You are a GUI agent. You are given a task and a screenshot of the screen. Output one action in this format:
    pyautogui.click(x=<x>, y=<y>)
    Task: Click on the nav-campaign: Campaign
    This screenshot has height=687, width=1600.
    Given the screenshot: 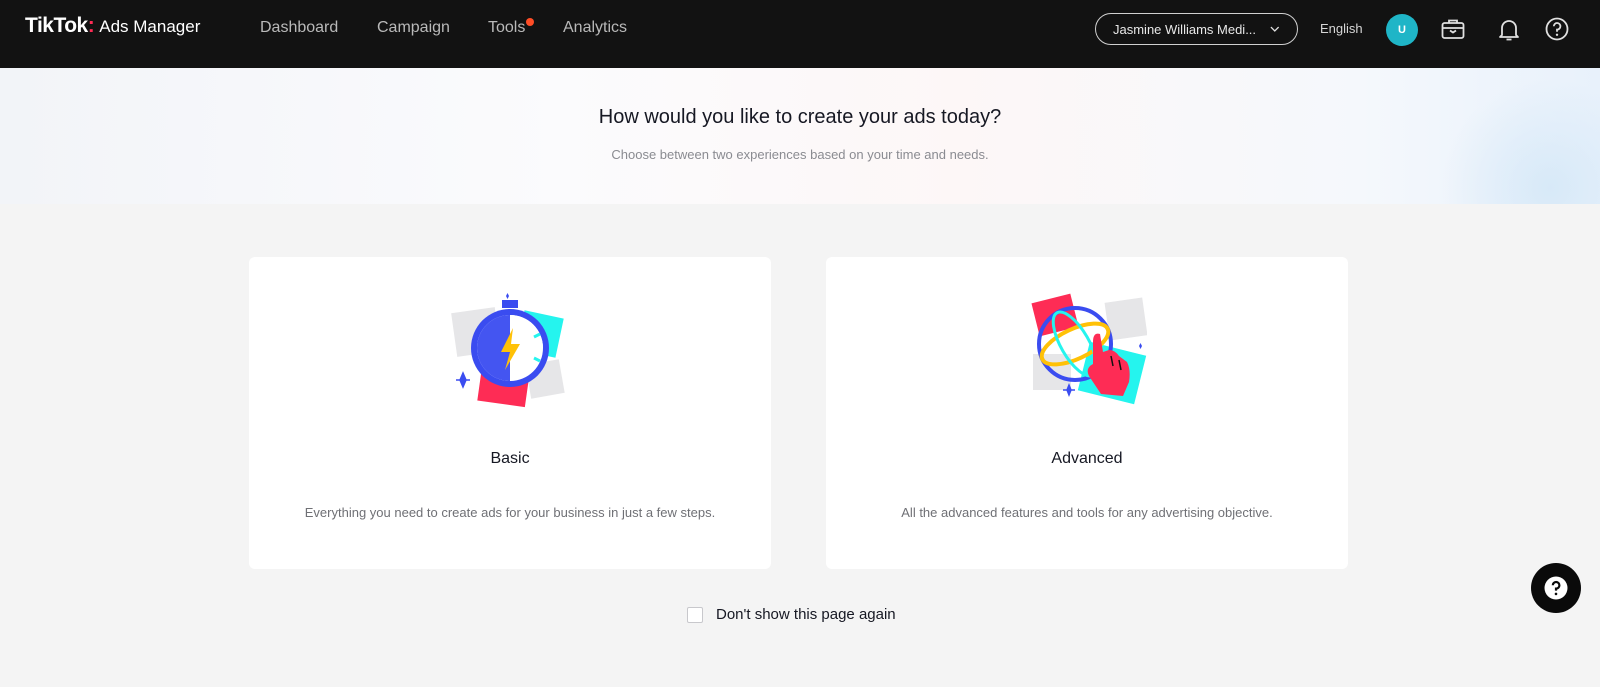 What is the action you would take?
    pyautogui.click(x=413, y=28)
    